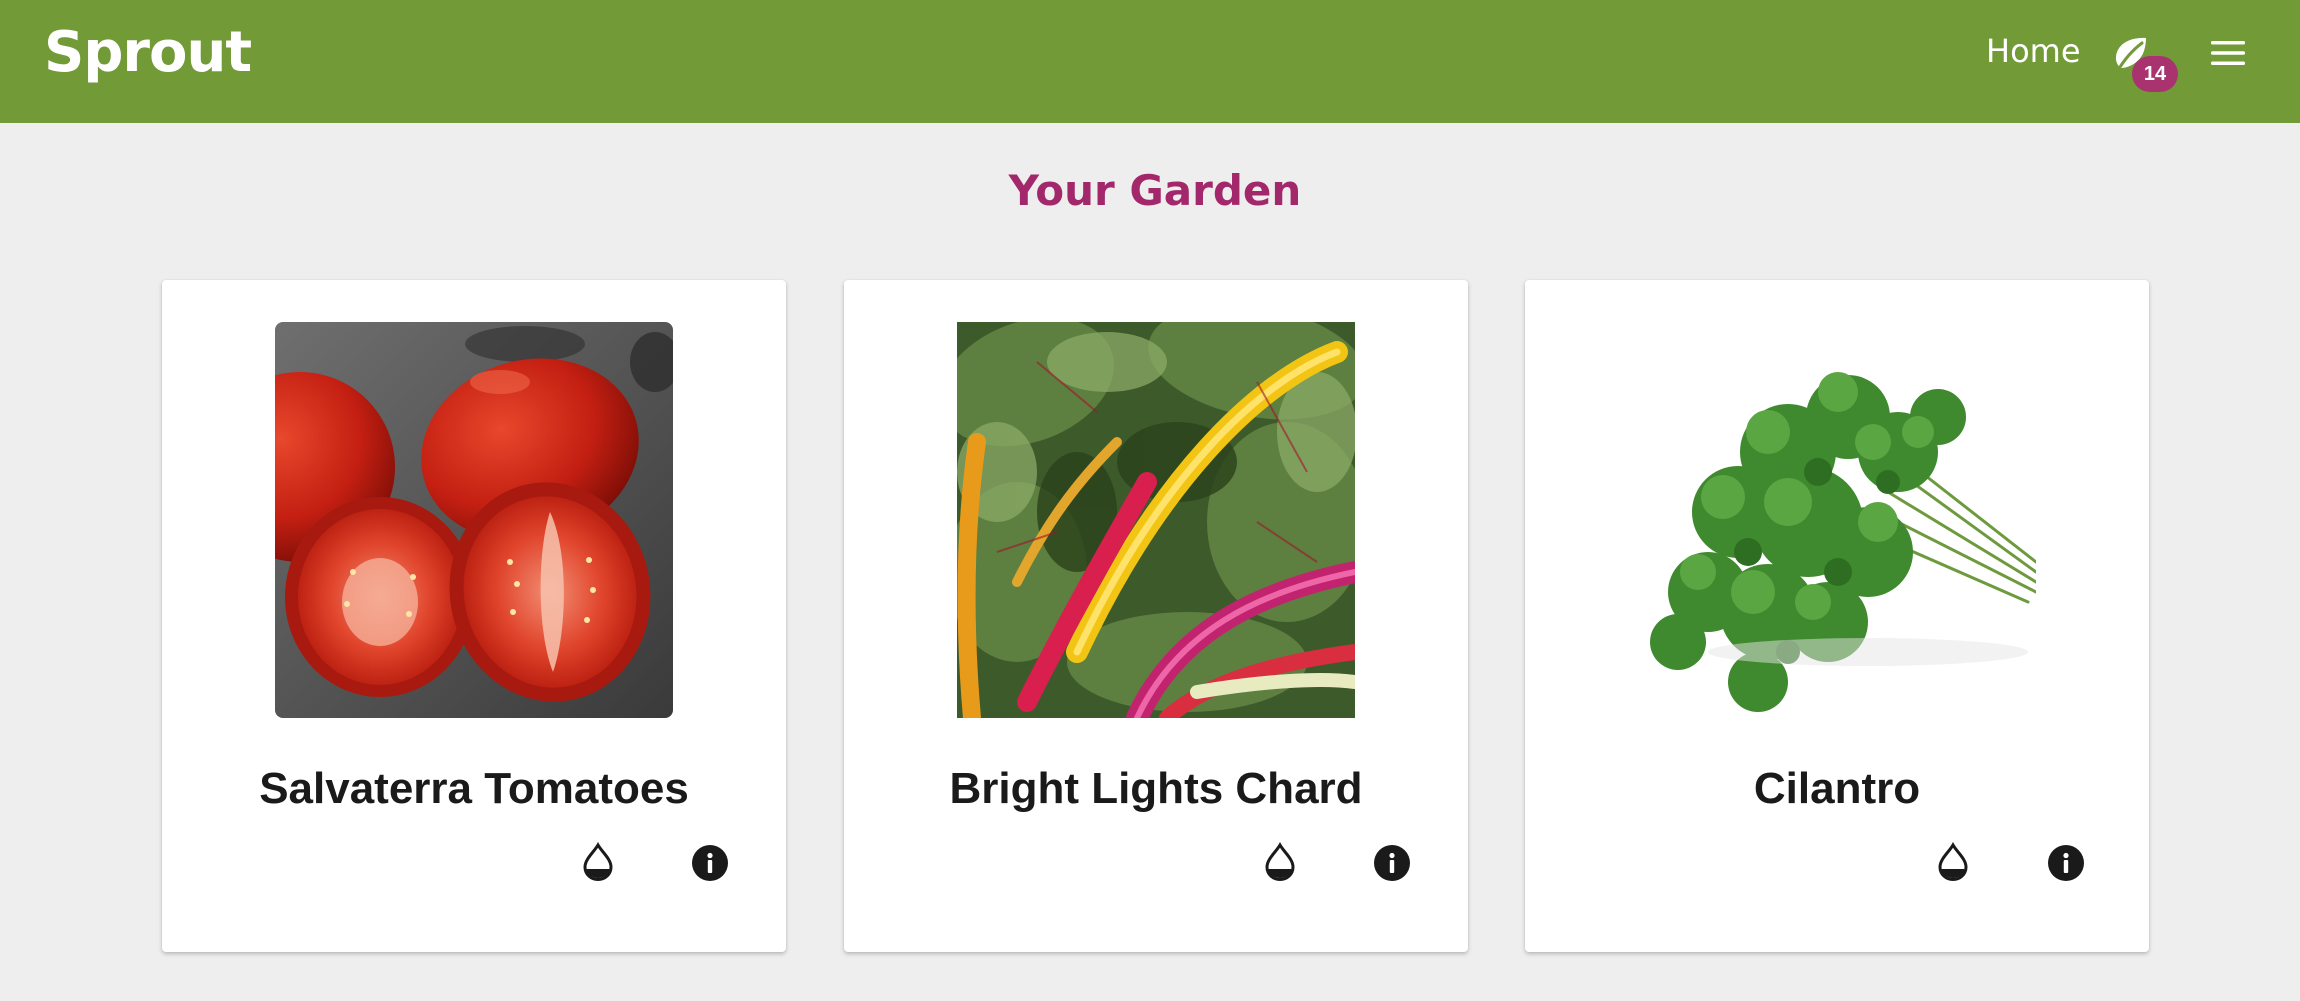  I want to click on garden-count-button: 14, so click(2145, 64).